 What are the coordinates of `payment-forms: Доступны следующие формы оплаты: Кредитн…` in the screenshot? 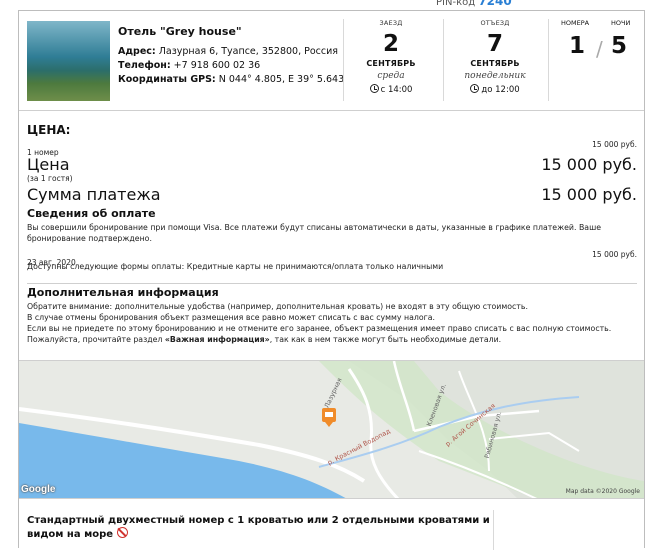 It's located at (235, 266).